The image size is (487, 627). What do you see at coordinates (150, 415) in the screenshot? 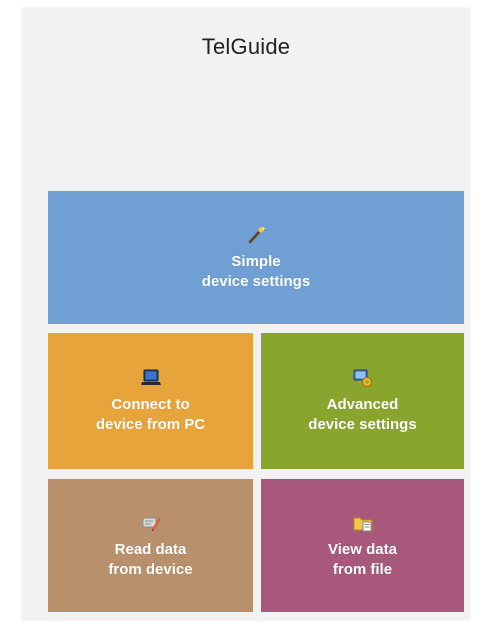
I see `tile-label: Connect to device from PC` at bounding box center [150, 415].